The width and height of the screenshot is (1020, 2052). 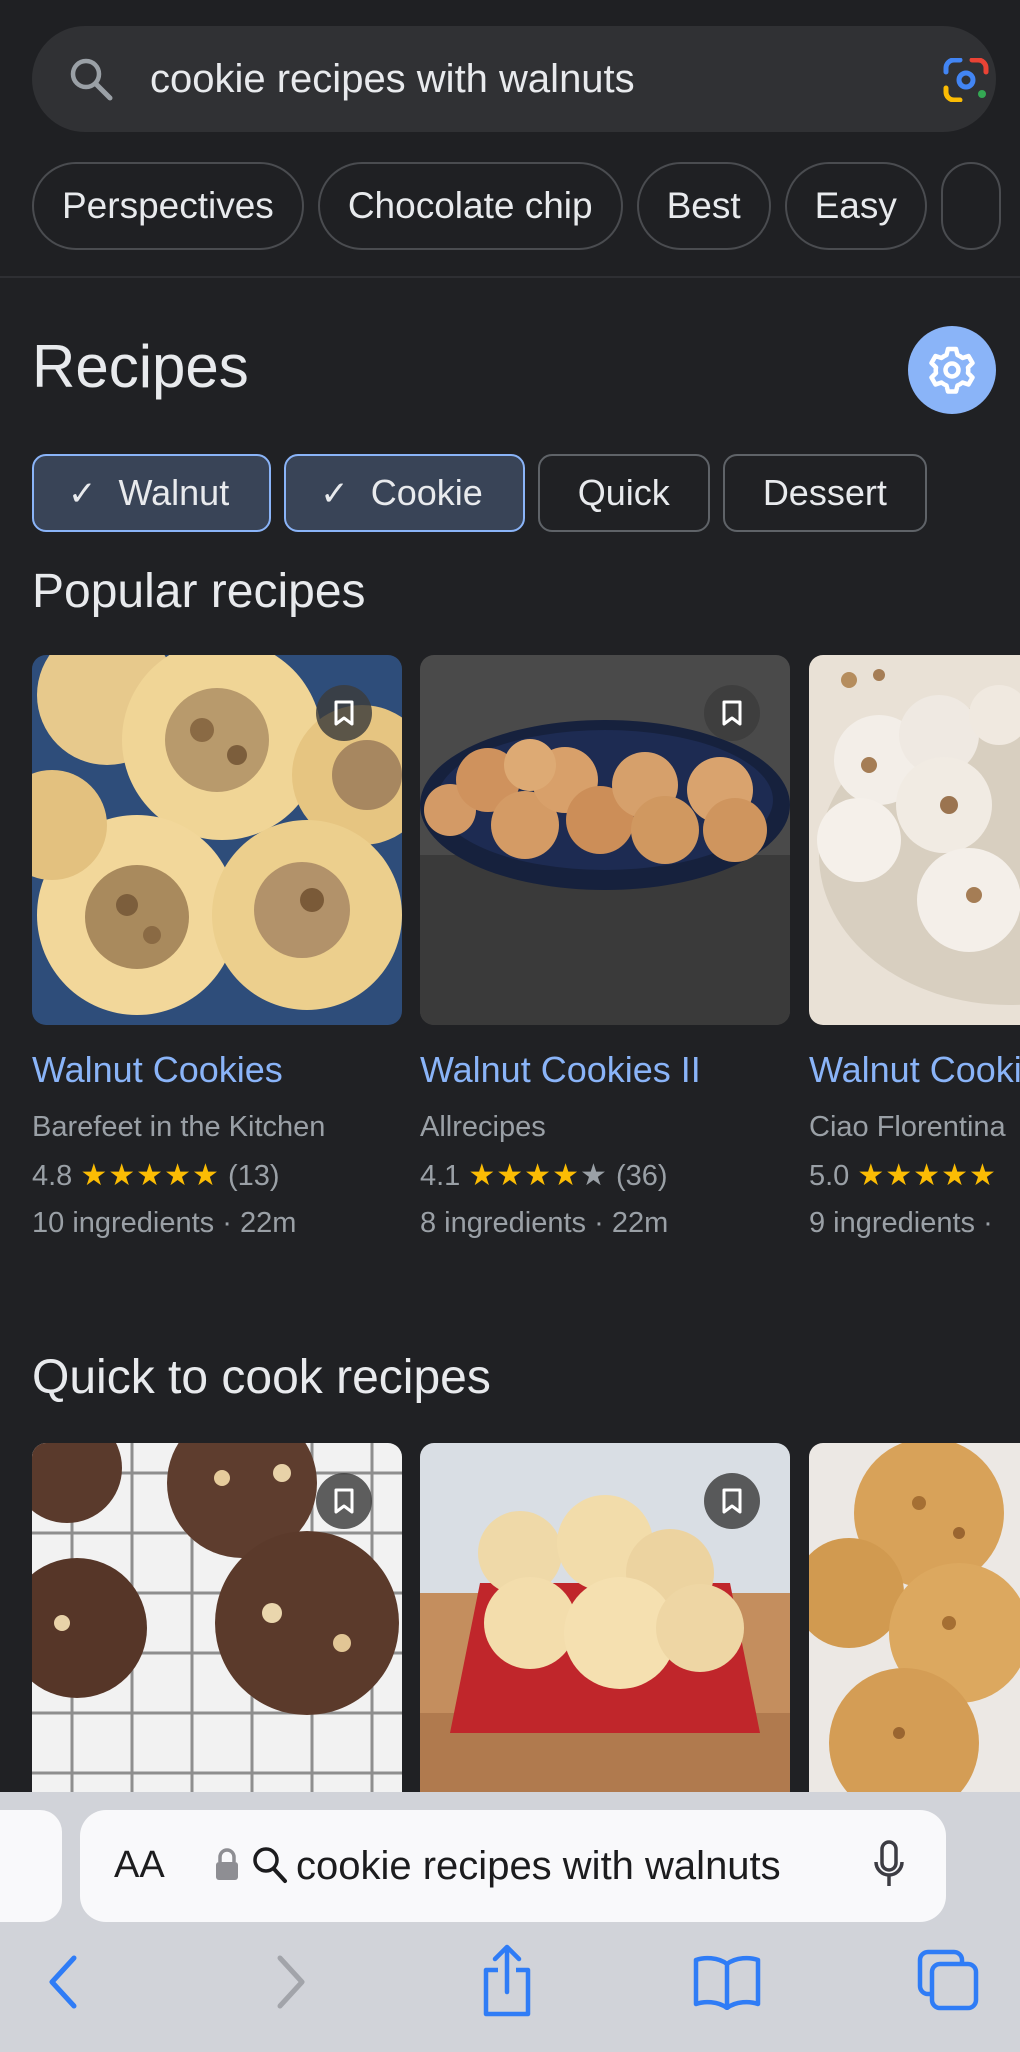 I want to click on chip-chocolate-chip: Chocolate chip, so click(x=470, y=206).